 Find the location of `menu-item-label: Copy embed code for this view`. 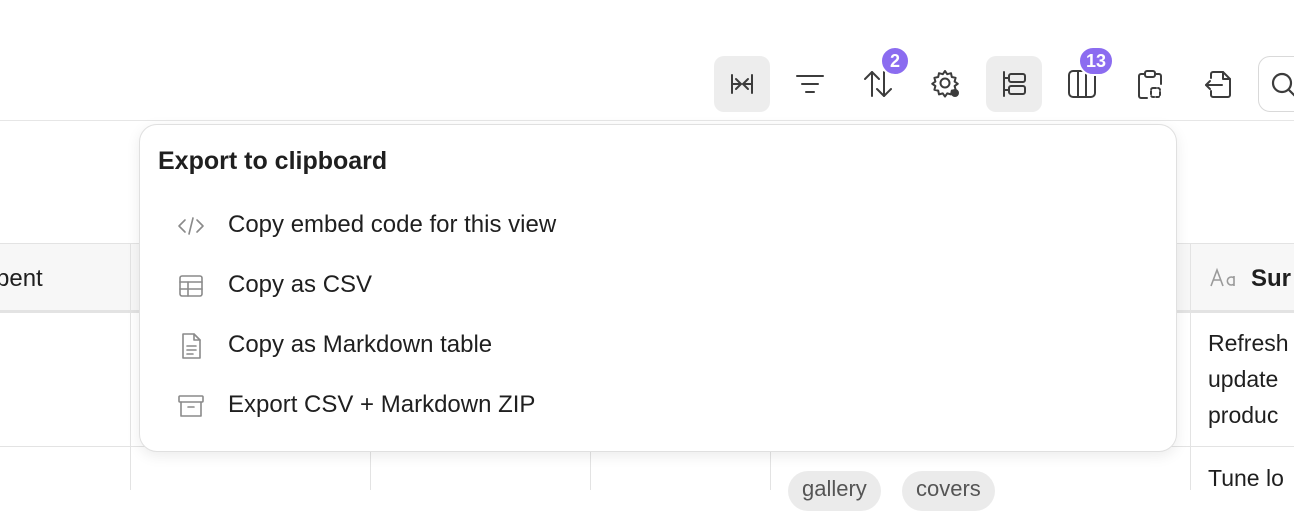

menu-item-label: Copy embed code for this view is located at coordinates (392, 224).